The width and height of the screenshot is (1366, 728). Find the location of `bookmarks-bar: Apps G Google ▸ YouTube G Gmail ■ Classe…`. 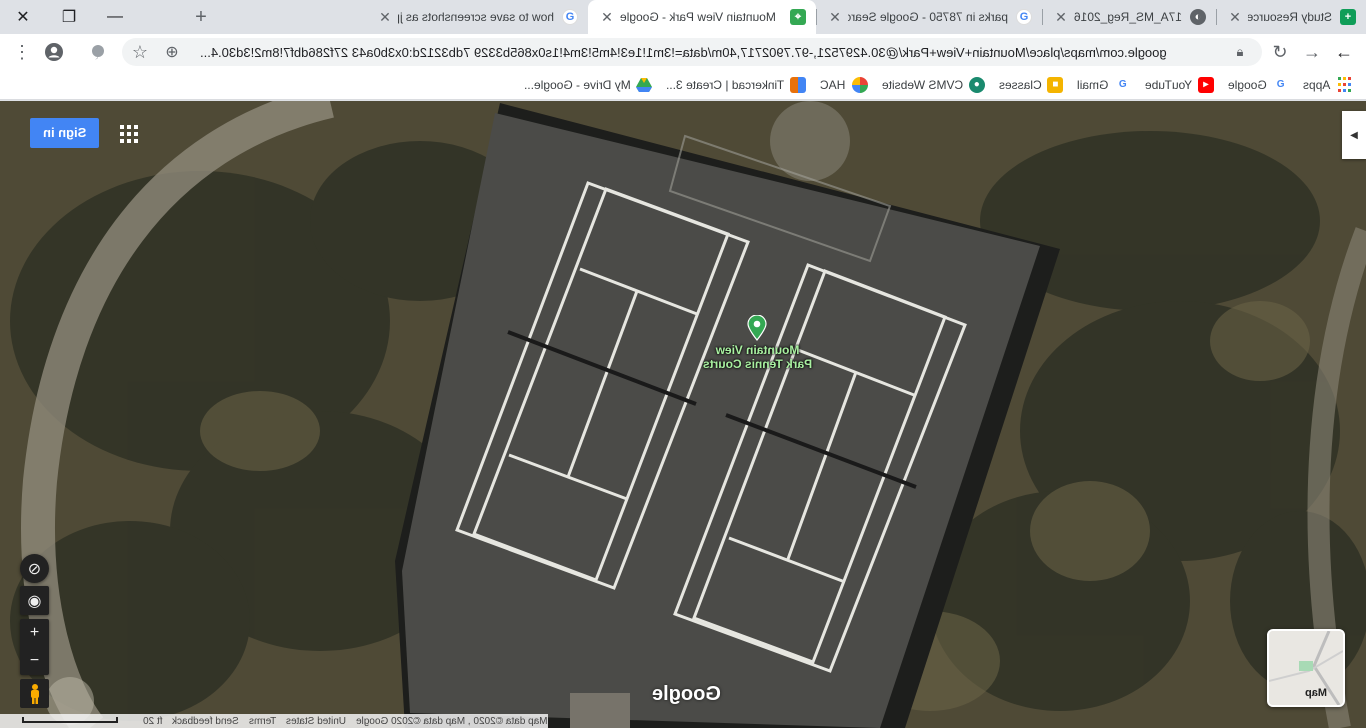

bookmarks-bar: Apps G Google ▸ YouTube G Gmail ■ Classe… is located at coordinates (683, 85).